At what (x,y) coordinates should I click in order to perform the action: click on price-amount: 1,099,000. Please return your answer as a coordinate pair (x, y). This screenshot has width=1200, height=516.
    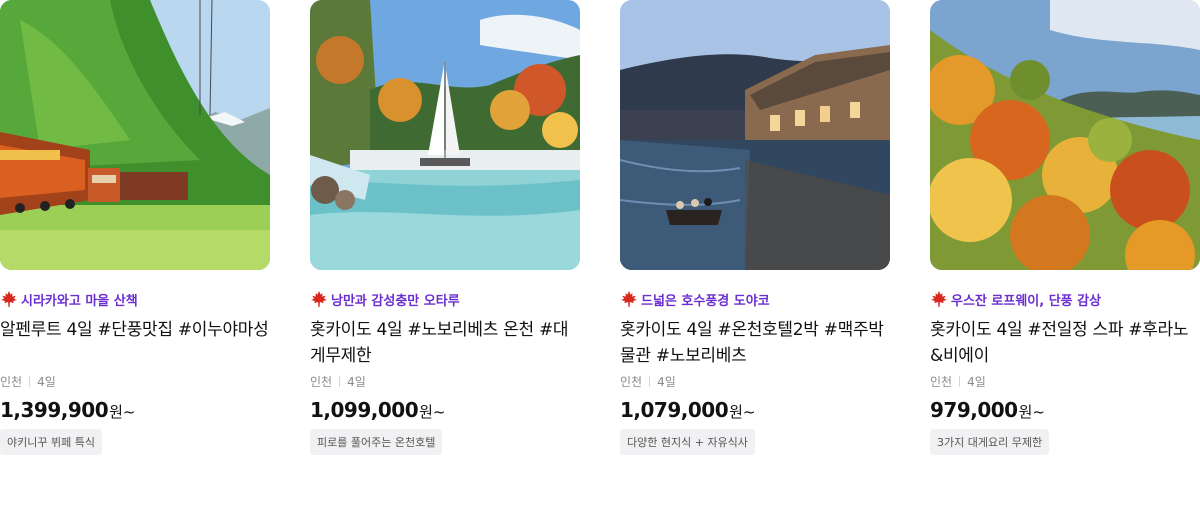
    Looking at the image, I should click on (364, 410).